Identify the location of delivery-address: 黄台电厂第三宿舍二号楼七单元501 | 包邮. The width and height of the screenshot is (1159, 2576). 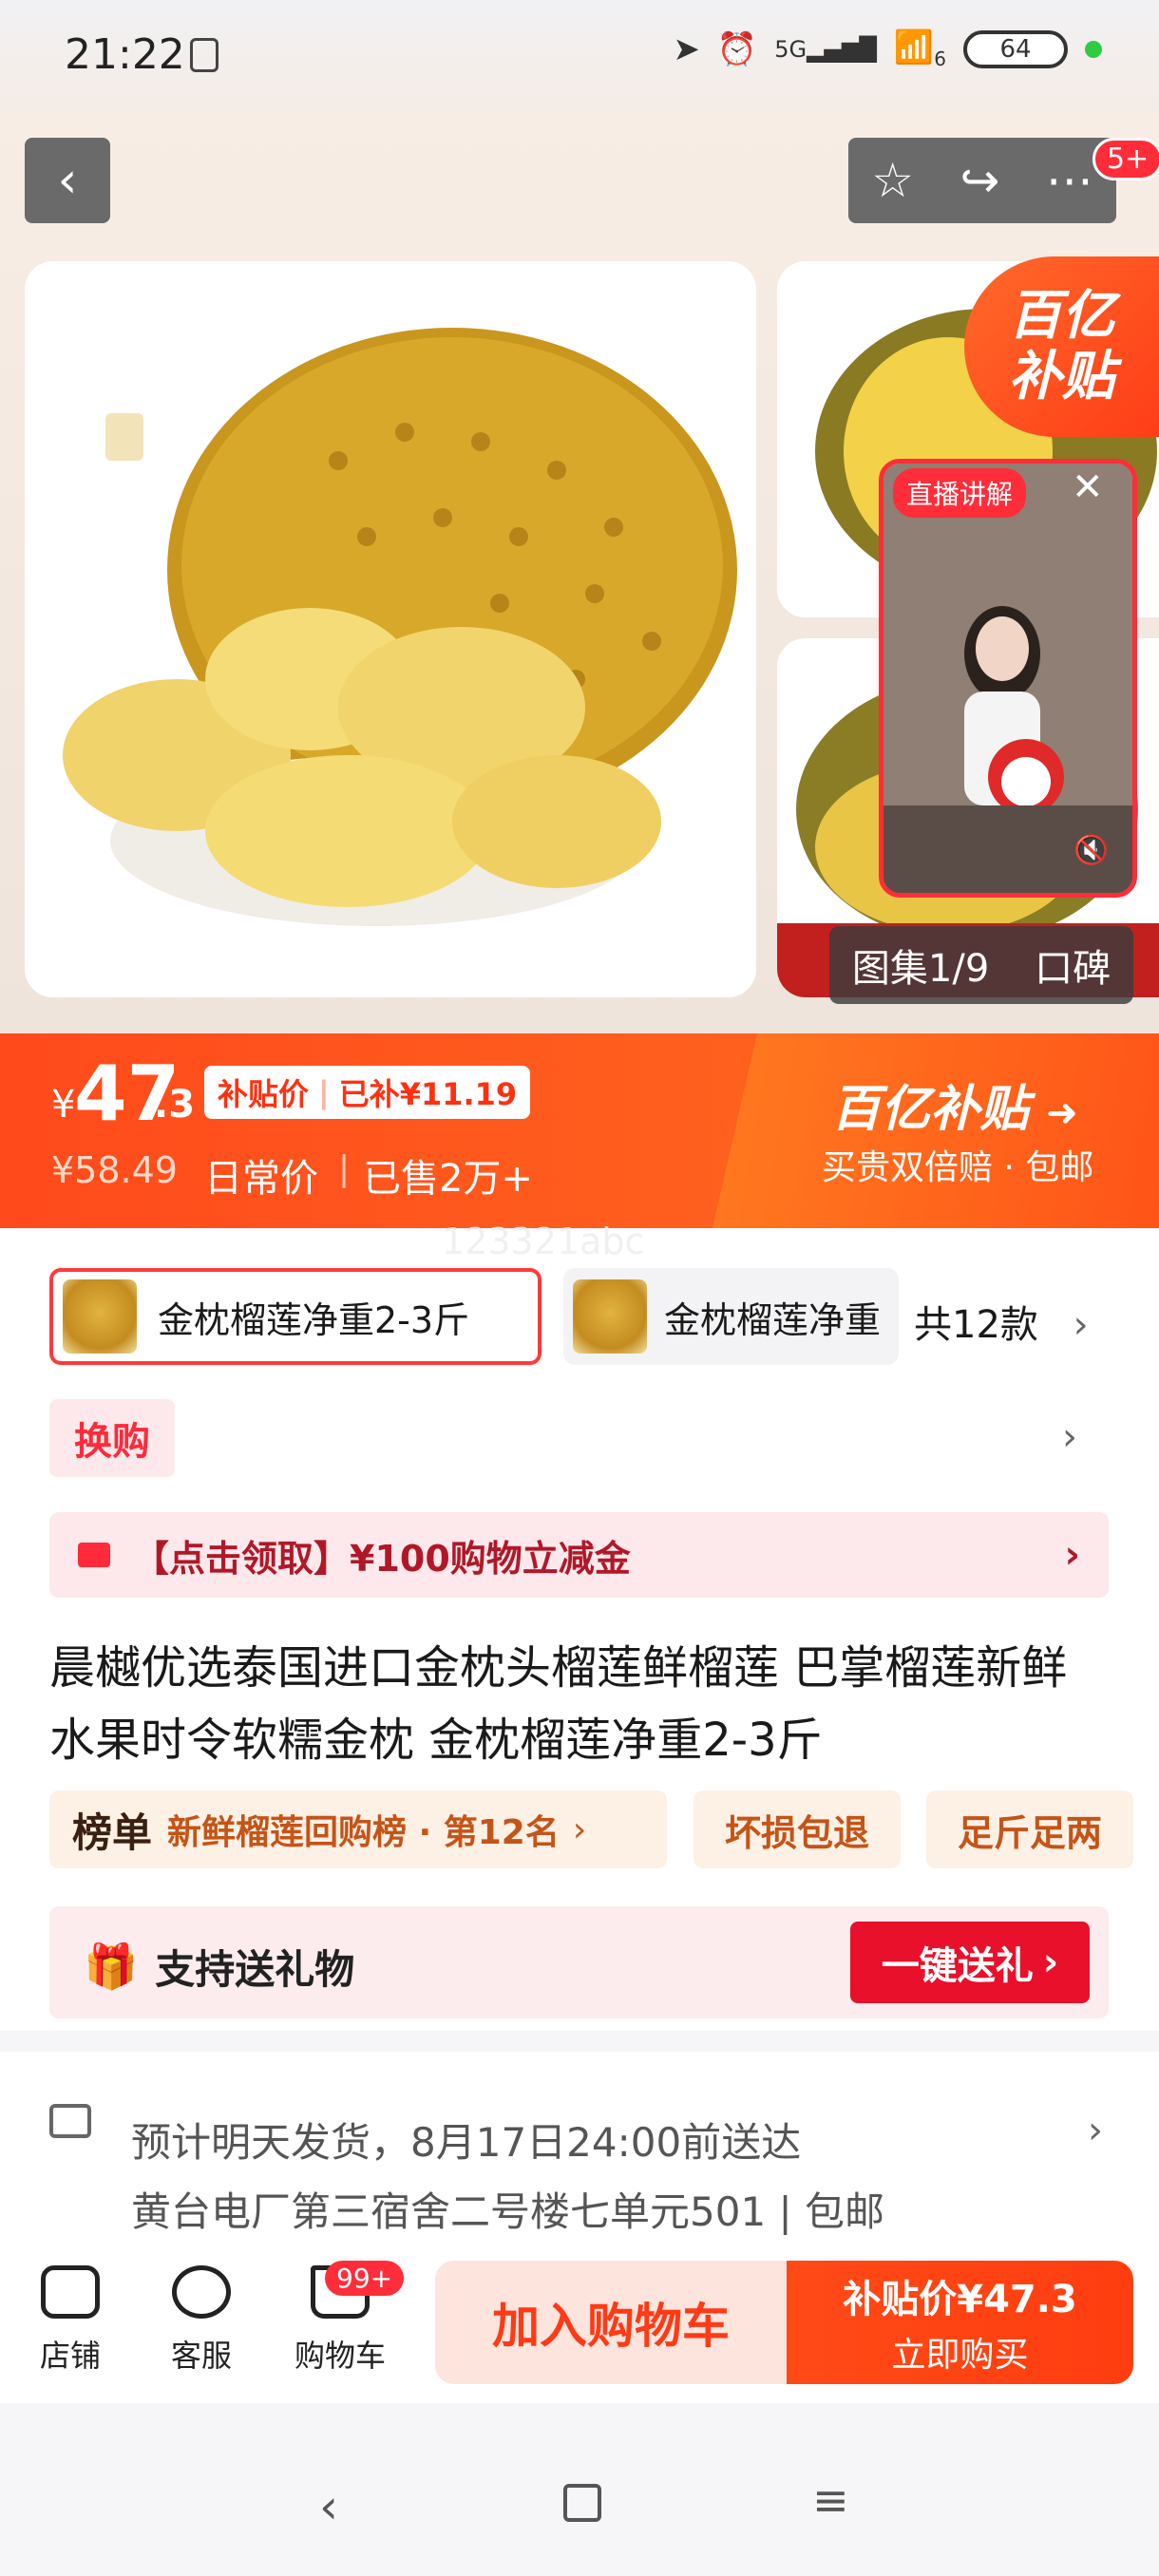
(508, 2211).